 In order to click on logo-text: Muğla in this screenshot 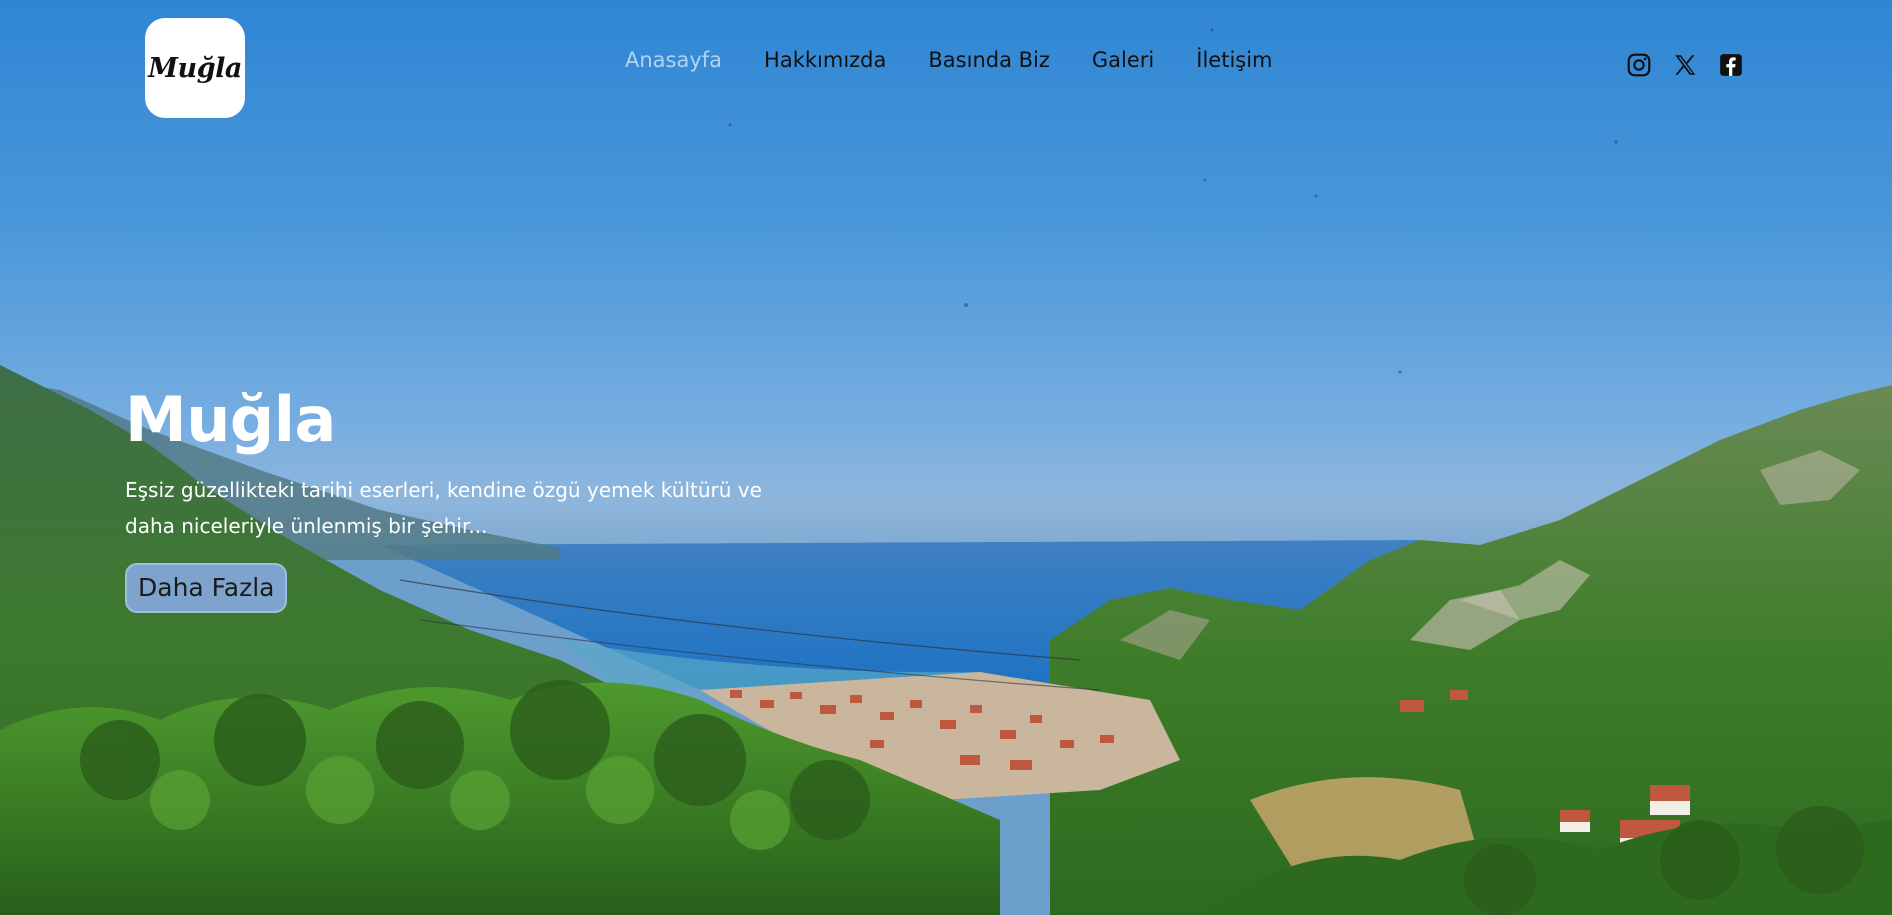, I will do `click(195, 68)`.